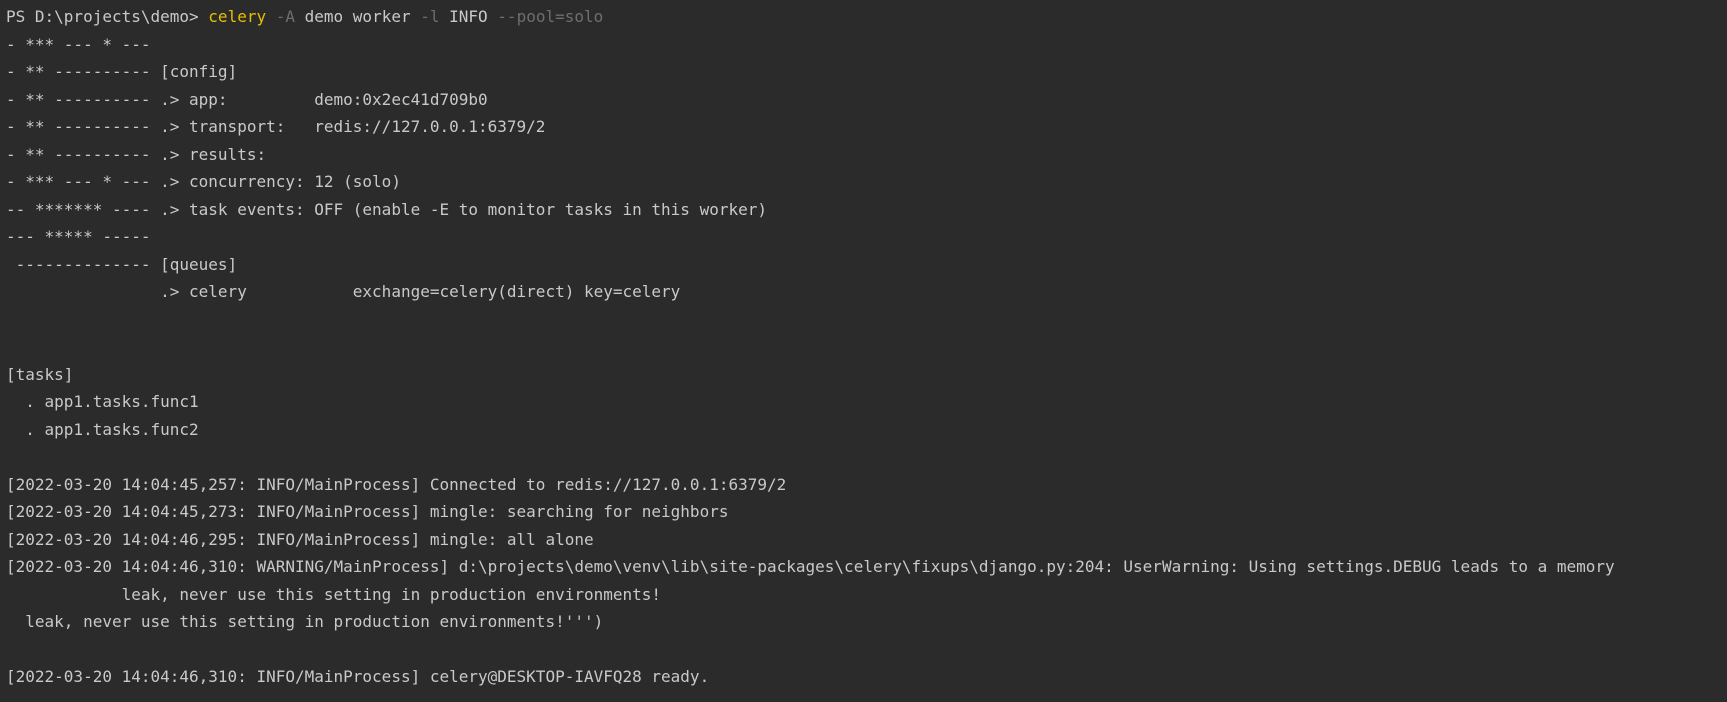 Image resolution: width=1727 pixels, height=702 pixels. What do you see at coordinates (285, 16) in the screenshot?
I see `flag-app: -A` at bounding box center [285, 16].